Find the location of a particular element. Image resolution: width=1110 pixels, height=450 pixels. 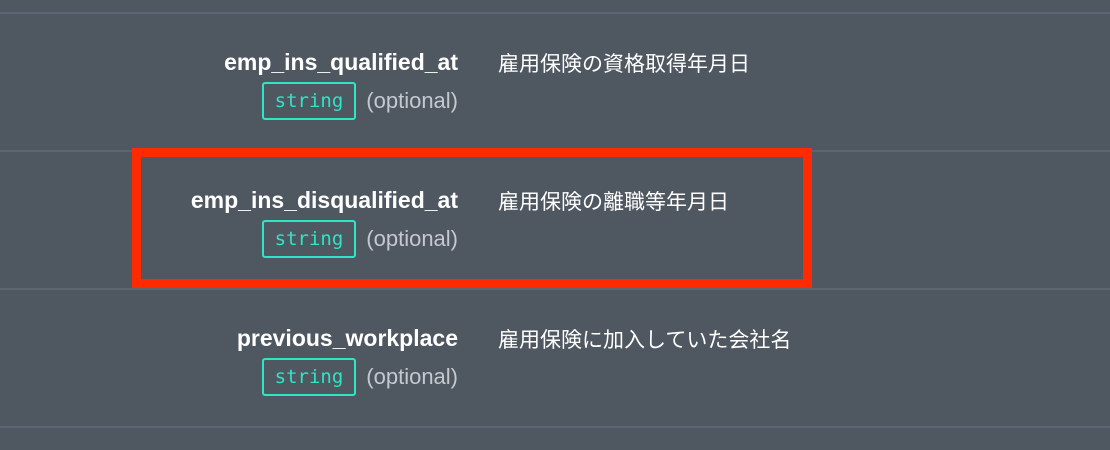

param-info: emp_ins_qualified_at string (optional) is located at coordinates (248, 84).